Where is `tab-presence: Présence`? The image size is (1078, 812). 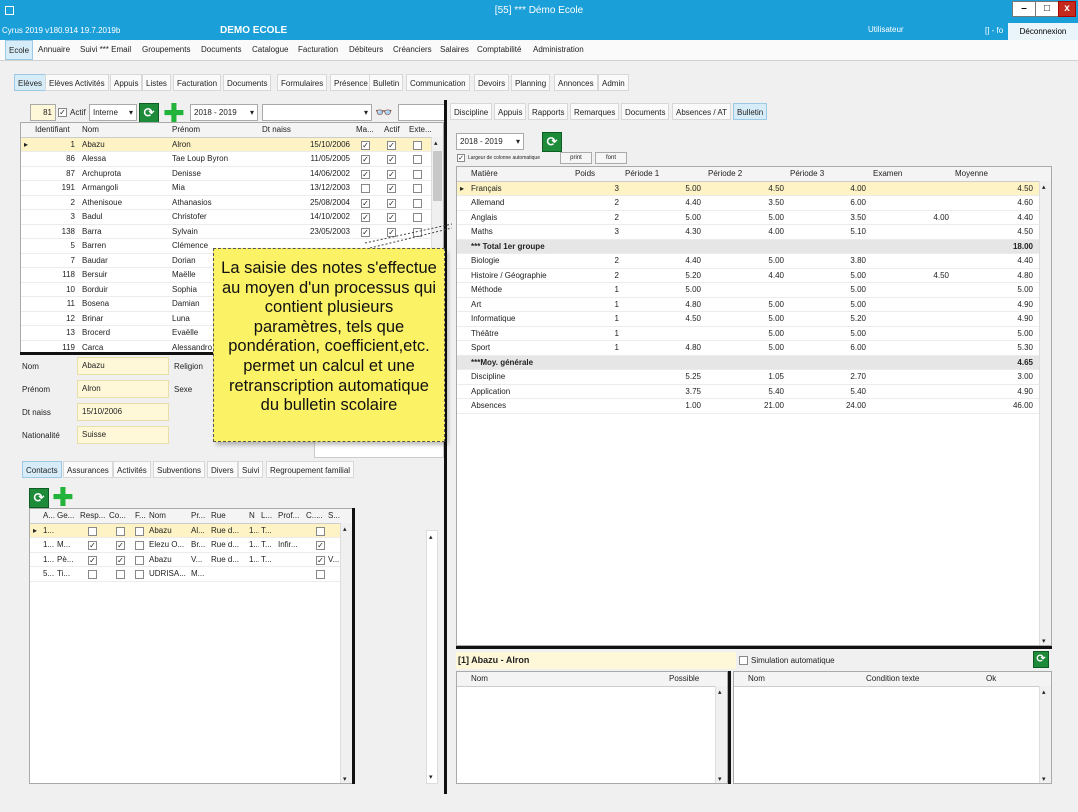 tab-presence: Présence is located at coordinates (351, 82).